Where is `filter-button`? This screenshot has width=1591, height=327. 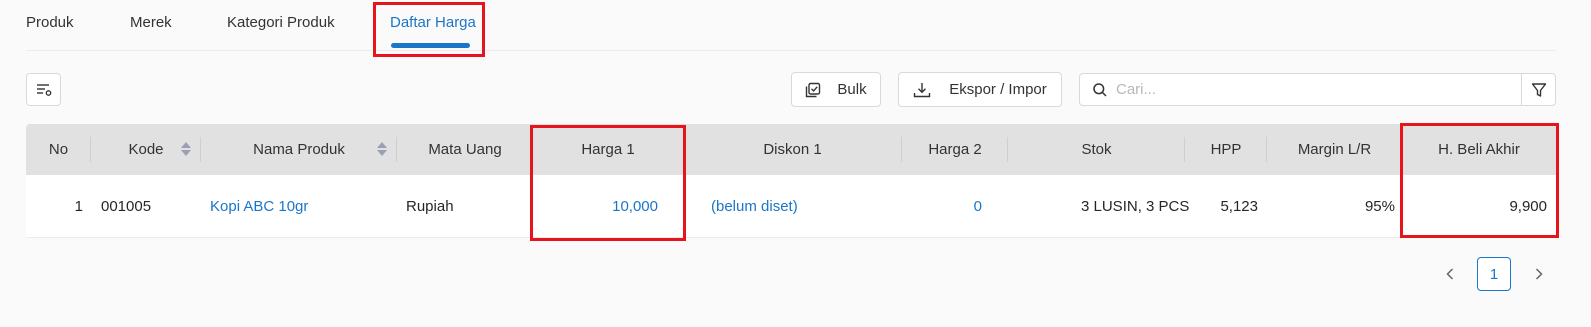
filter-button is located at coordinates (1538, 89).